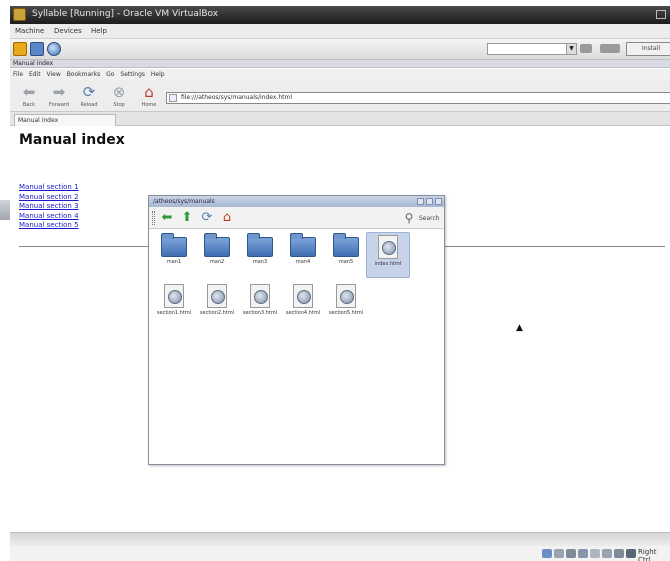  Describe the element at coordinates (340, 553) in the screenshot. I see `vbox-status-bar: Right Ctrl` at that location.